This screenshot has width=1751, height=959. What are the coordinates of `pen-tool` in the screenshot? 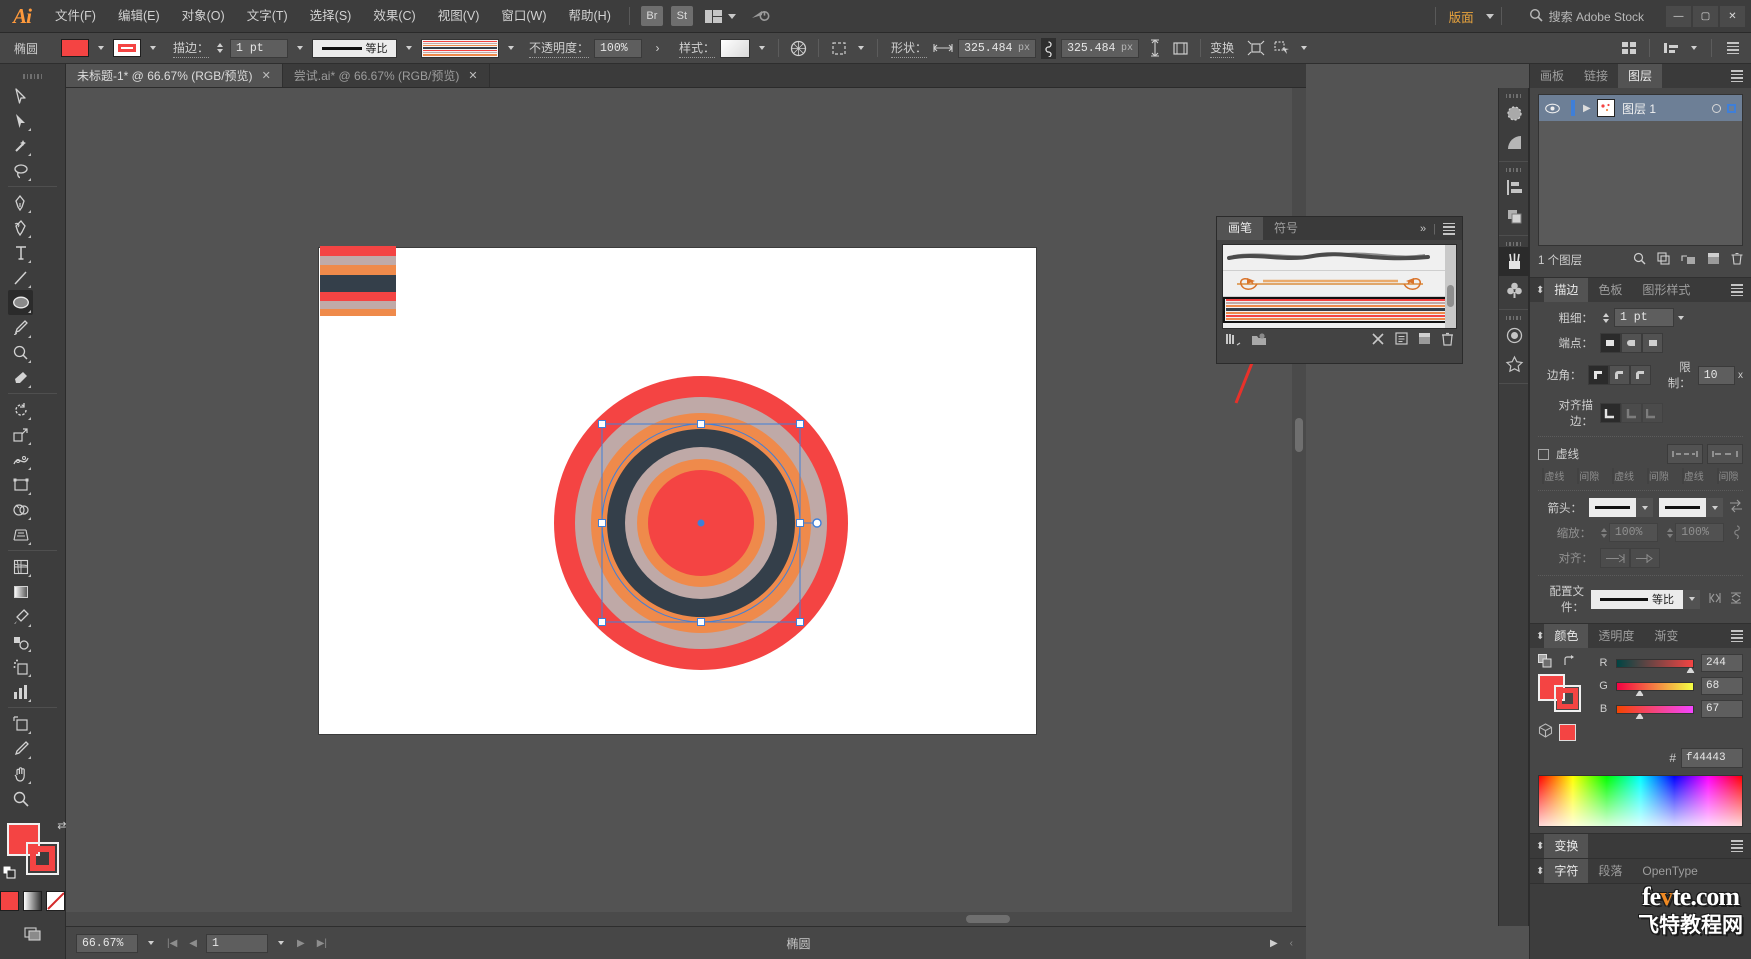 It's located at (20, 202).